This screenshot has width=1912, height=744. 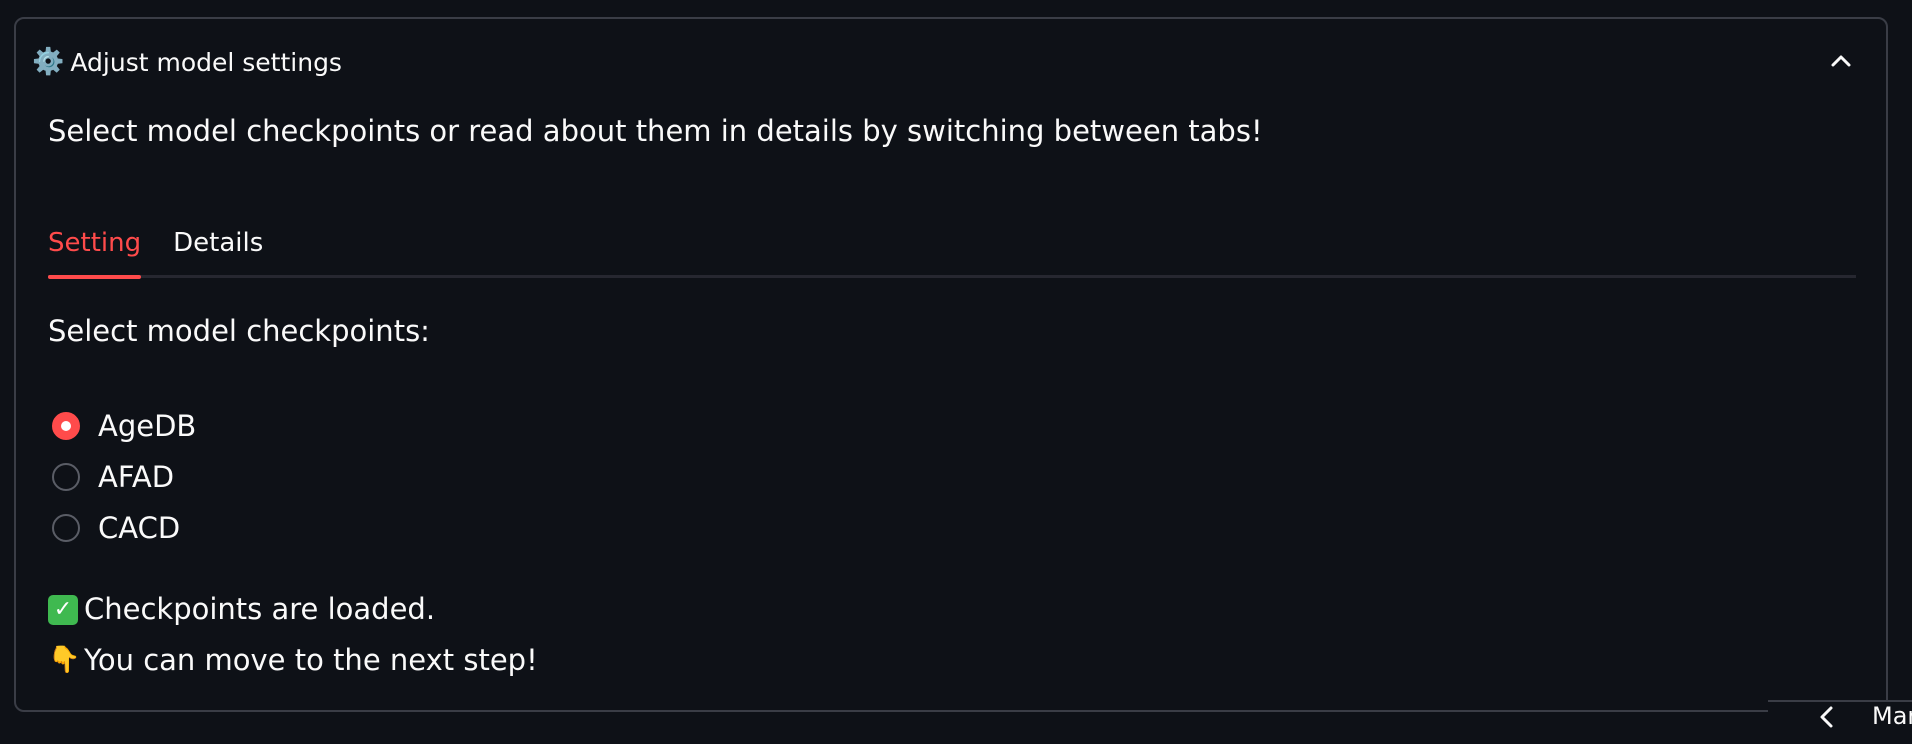 What do you see at coordinates (311, 660) in the screenshot?
I see `next-step-text: You can move to the next step!` at bounding box center [311, 660].